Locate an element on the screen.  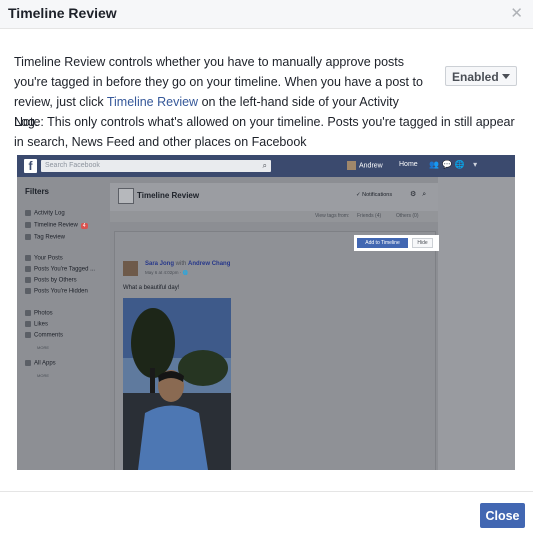
filter-posts-by-others: Posts by Others is located at coordinates (51, 280).